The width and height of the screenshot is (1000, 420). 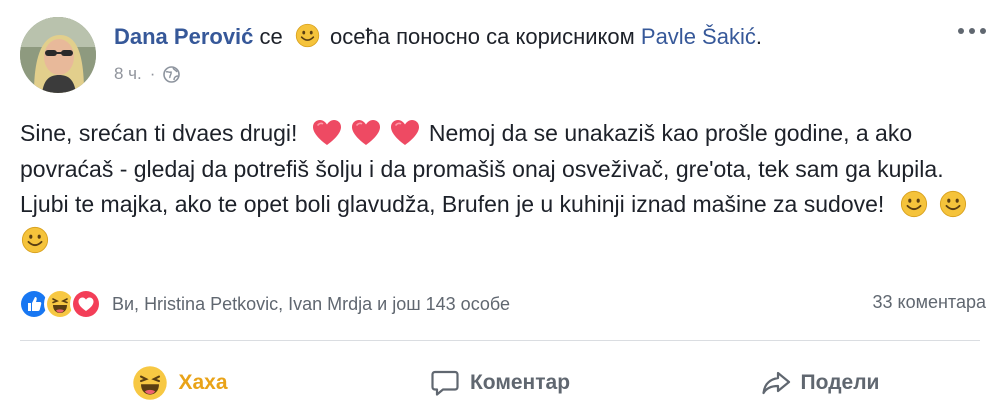 I want to click on post-actions: Хаха Коментар Подели, so click(x=500, y=383).